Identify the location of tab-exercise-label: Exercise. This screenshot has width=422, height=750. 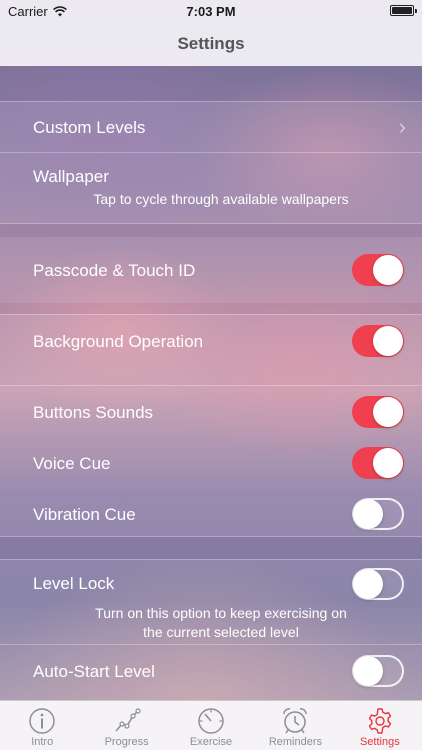
(211, 742).